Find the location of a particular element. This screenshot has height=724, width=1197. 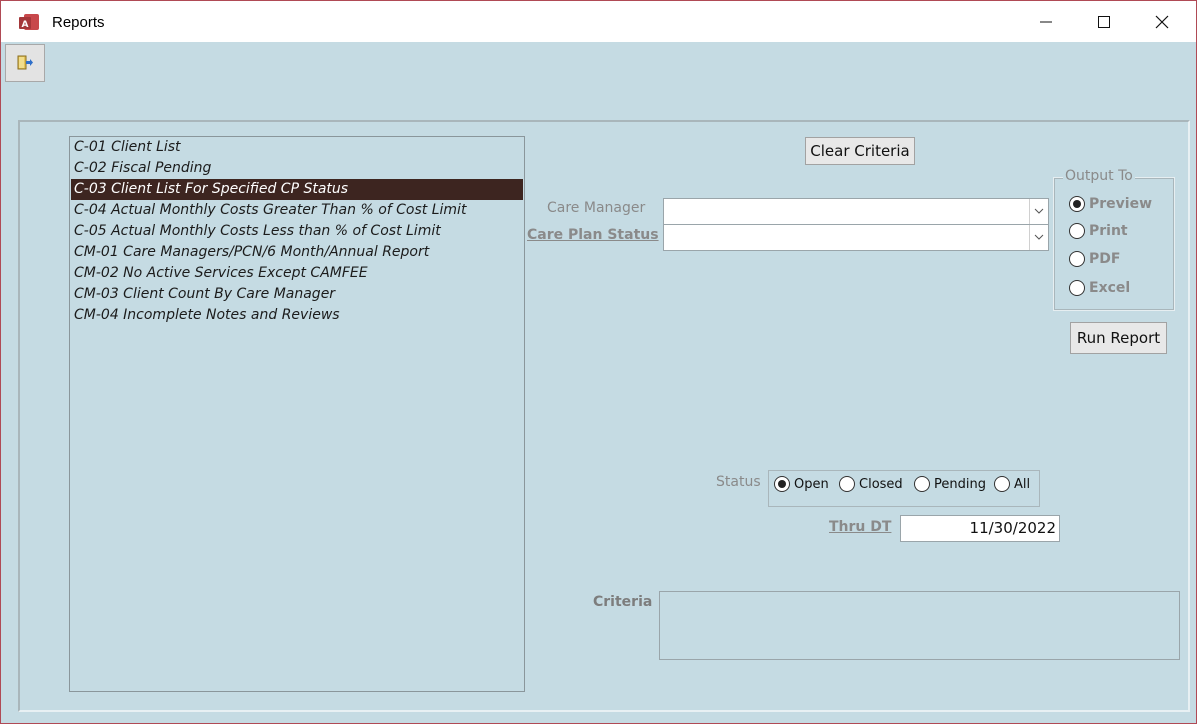

access-icon: A is located at coordinates (29, 22).